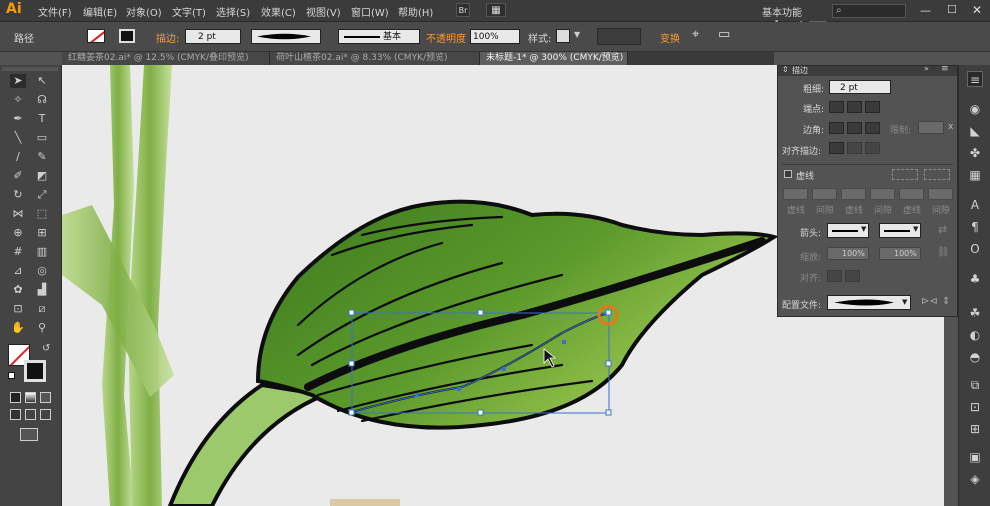 The width and height of the screenshot is (990, 506). I want to click on color-mode-icon, so click(15, 397).